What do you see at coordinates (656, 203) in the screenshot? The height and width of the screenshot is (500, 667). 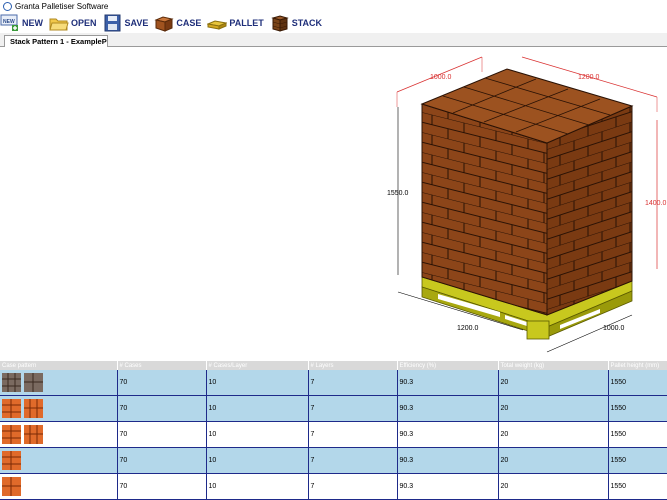 I see `dim-height-right: 1400.0` at bounding box center [656, 203].